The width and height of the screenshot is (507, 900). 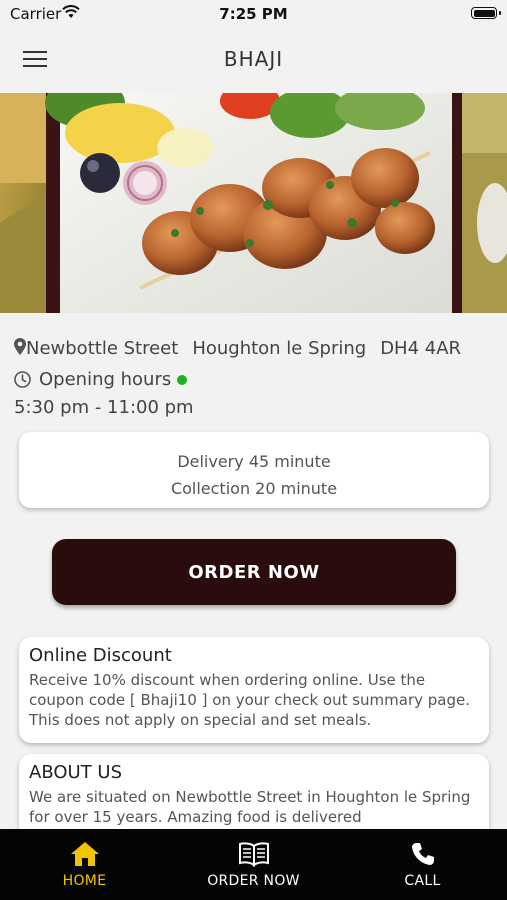 I want to click on clock: 7:25 PM, so click(x=253, y=14).